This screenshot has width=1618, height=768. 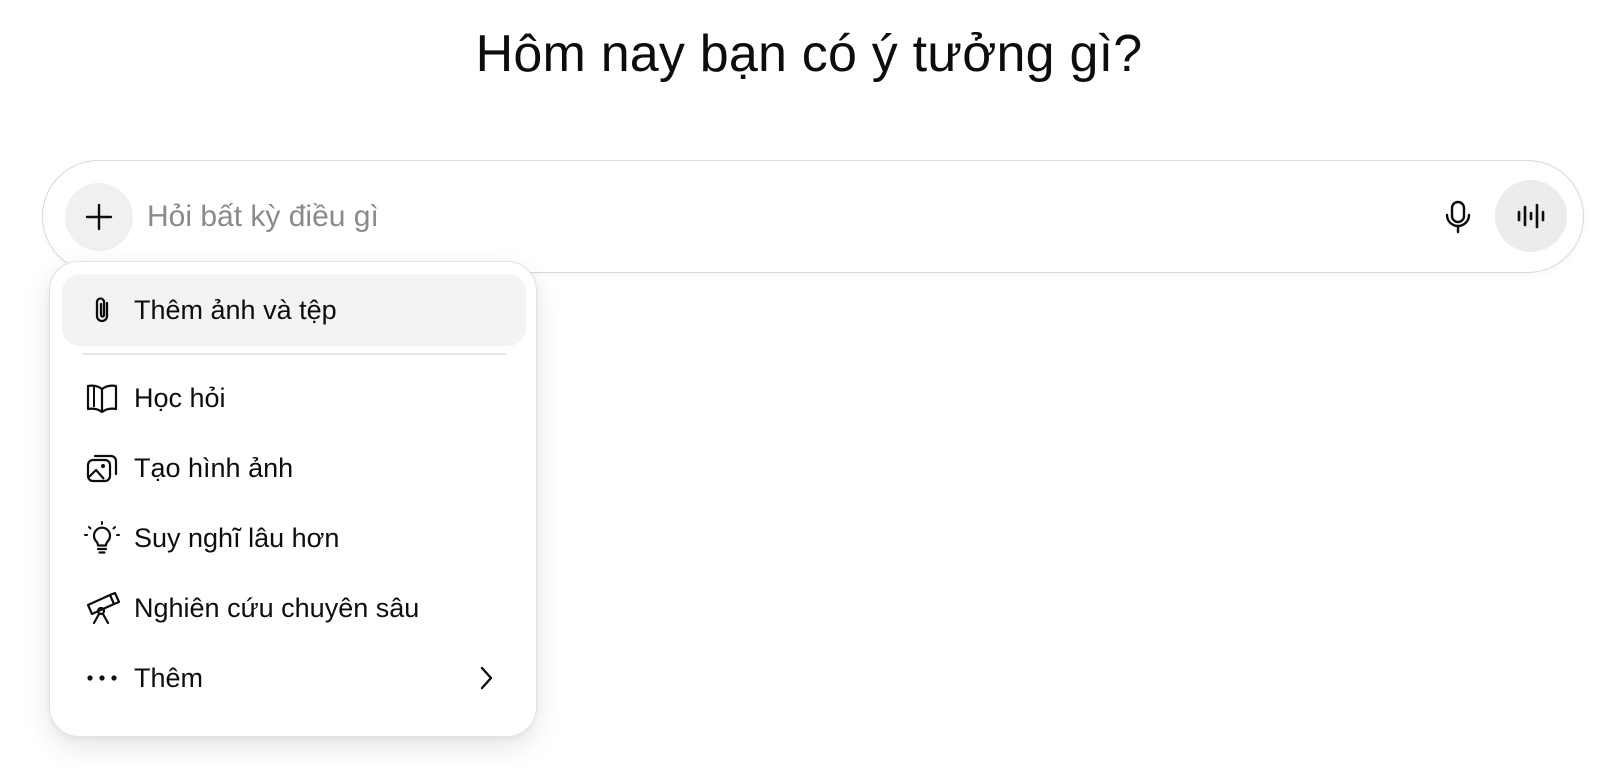 I want to click on menu-item-label: Tạo hình ảnh, so click(x=214, y=467).